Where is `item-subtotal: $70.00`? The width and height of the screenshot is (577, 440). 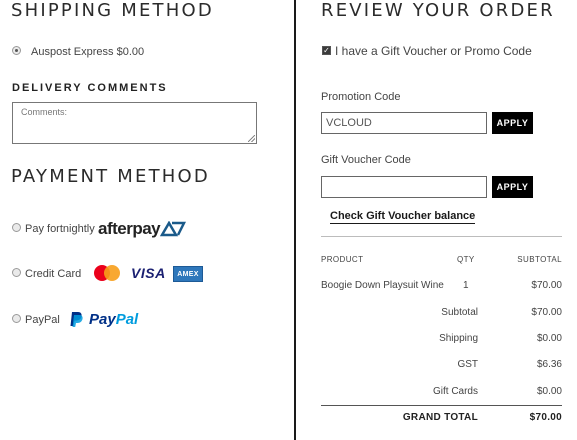
item-subtotal: $70.00 is located at coordinates (546, 285).